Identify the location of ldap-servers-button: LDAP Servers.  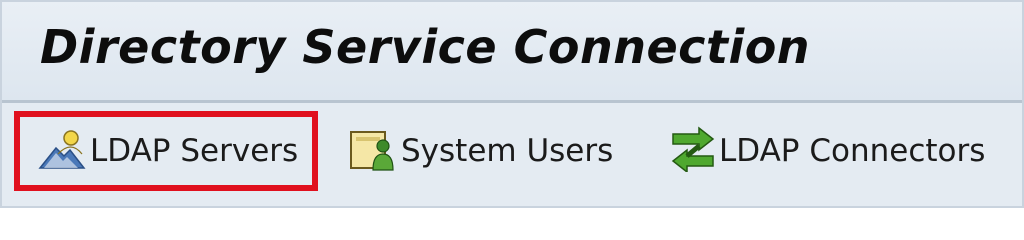
(166, 151).